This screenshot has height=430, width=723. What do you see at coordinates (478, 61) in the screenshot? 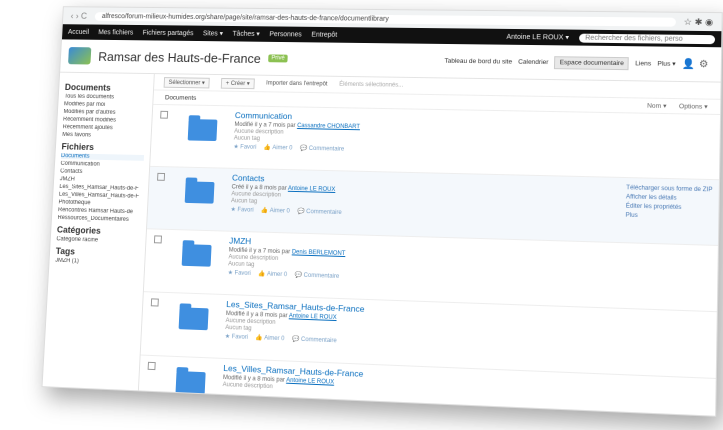
I see `nav-dashboard: Tableau de bord du site` at bounding box center [478, 61].